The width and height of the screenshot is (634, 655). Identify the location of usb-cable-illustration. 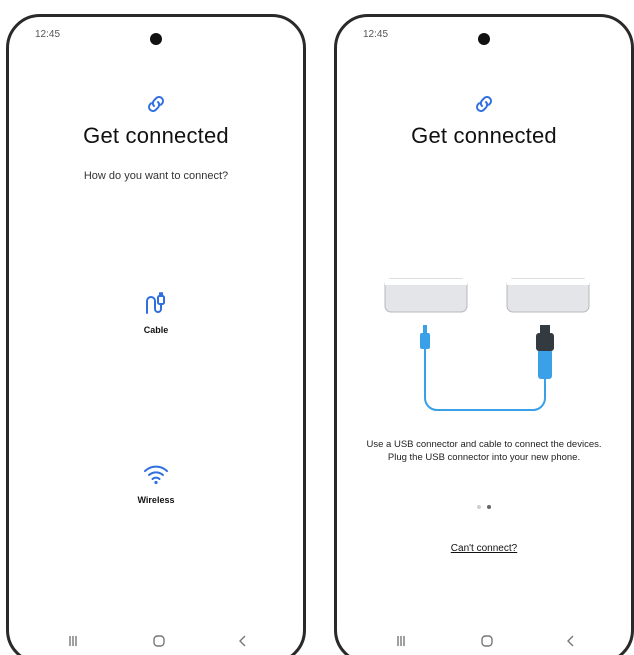
(487, 368).